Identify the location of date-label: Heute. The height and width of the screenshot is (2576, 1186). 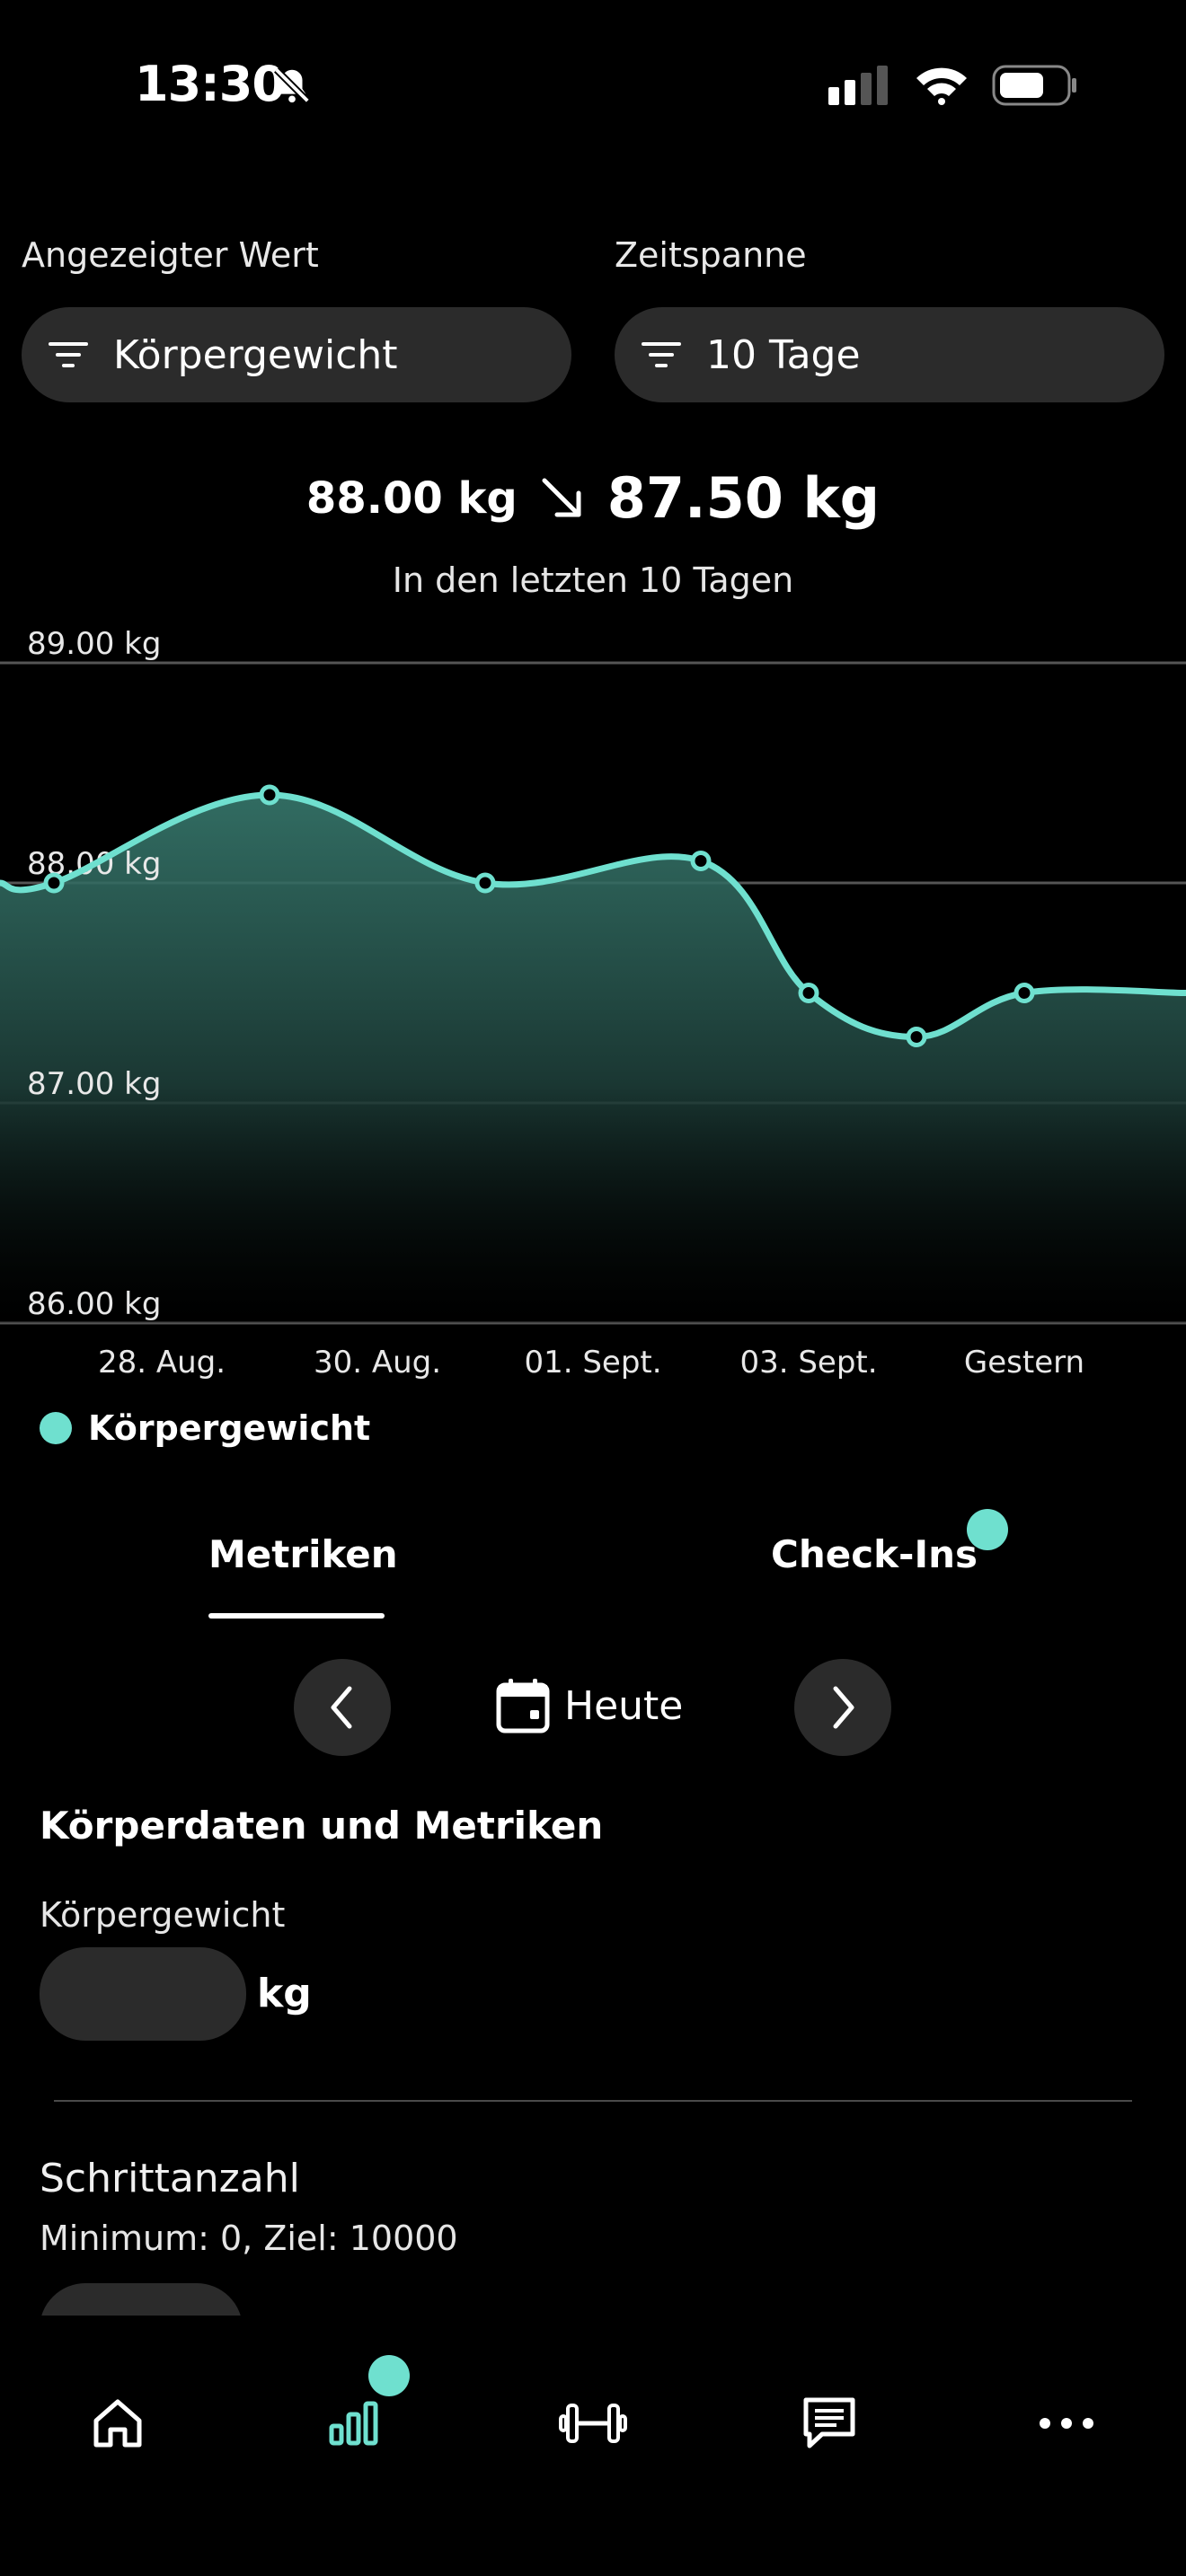
(624, 1705).